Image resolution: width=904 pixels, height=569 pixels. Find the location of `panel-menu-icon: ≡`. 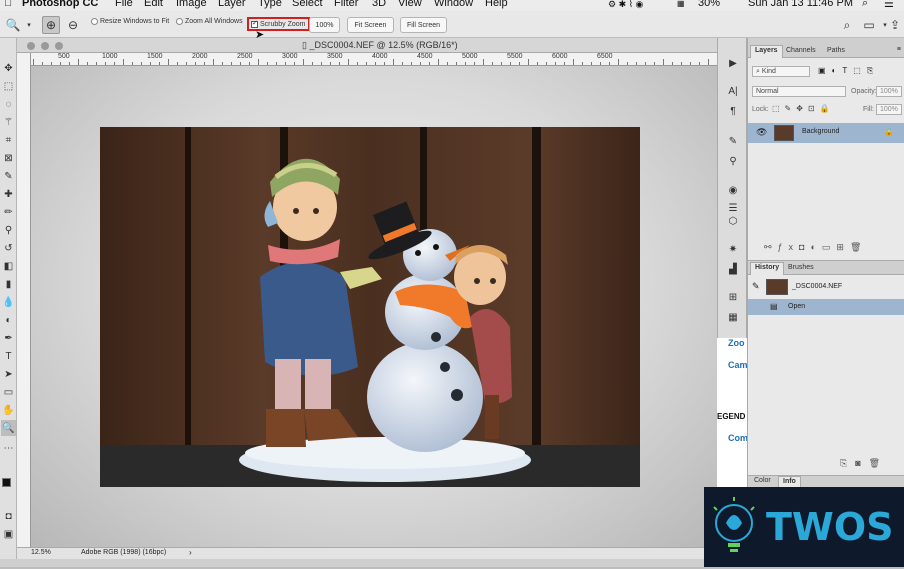

panel-menu-icon: ≡ is located at coordinates (899, 49).